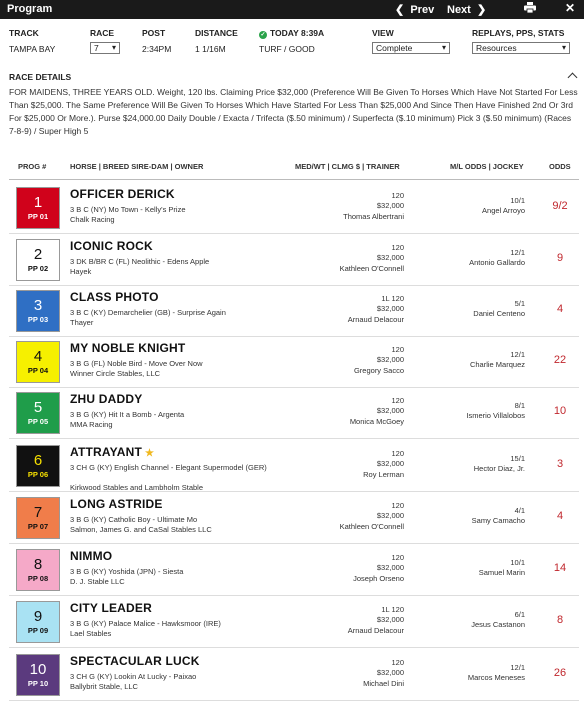 The image size is (584, 709). What do you see at coordinates (127, 348) in the screenshot?
I see `horse-name: MY NOBLE KNIGHT` at bounding box center [127, 348].